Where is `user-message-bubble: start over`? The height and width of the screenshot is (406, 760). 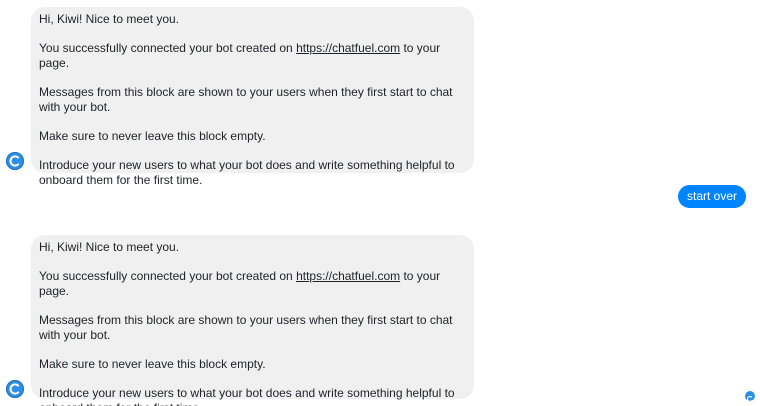 user-message-bubble: start over is located at coordinates (712, 196).